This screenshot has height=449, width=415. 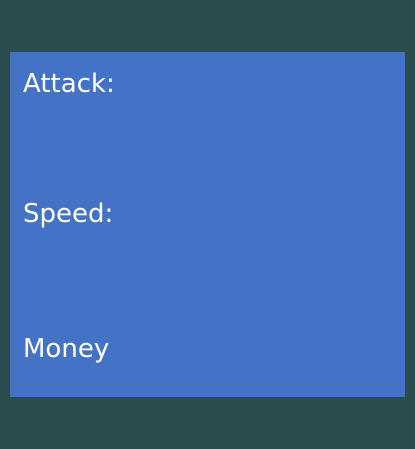 I want to click on money-label: Money, so click(x=66, y=349).